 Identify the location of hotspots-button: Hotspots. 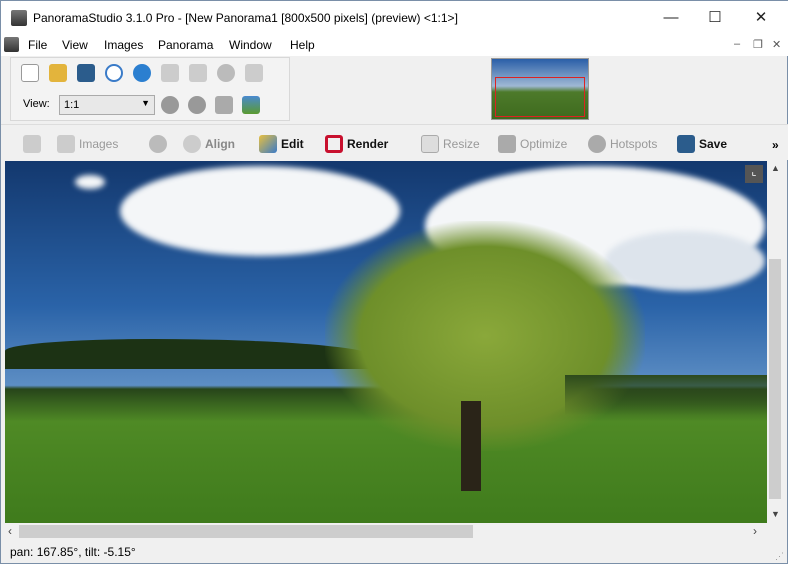
(622, 144).